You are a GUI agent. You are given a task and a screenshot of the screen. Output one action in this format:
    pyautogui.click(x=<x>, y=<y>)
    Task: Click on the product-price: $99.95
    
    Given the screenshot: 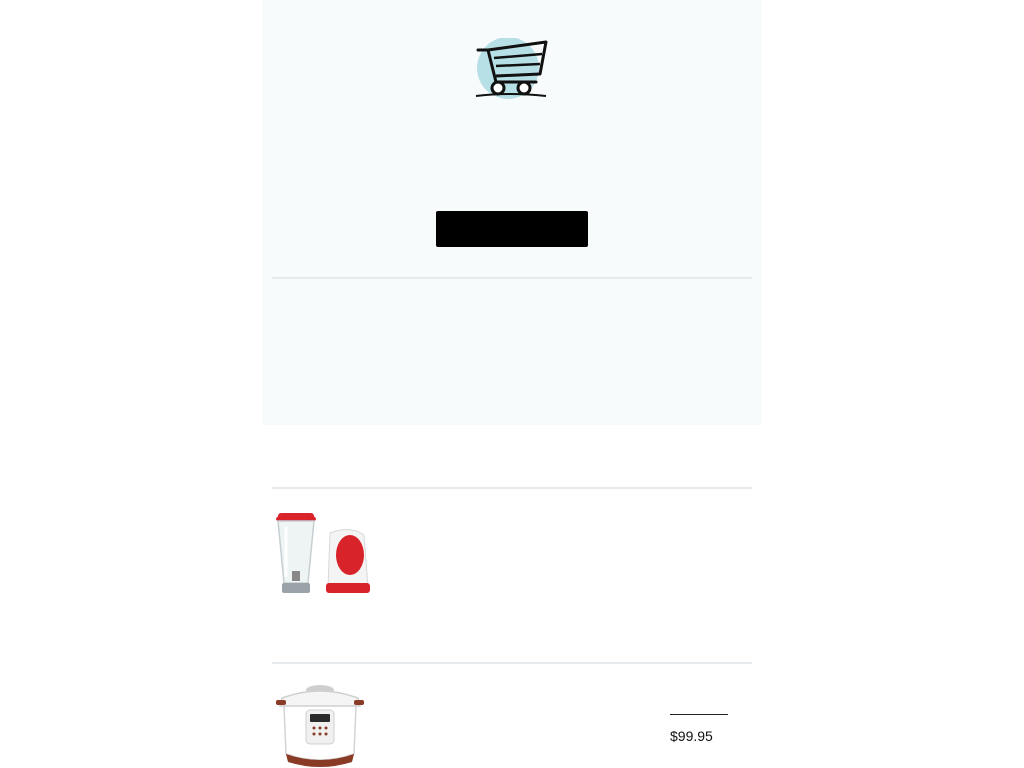 What is the action you would take?
    pyautogui.click(x=691, y=736)
    